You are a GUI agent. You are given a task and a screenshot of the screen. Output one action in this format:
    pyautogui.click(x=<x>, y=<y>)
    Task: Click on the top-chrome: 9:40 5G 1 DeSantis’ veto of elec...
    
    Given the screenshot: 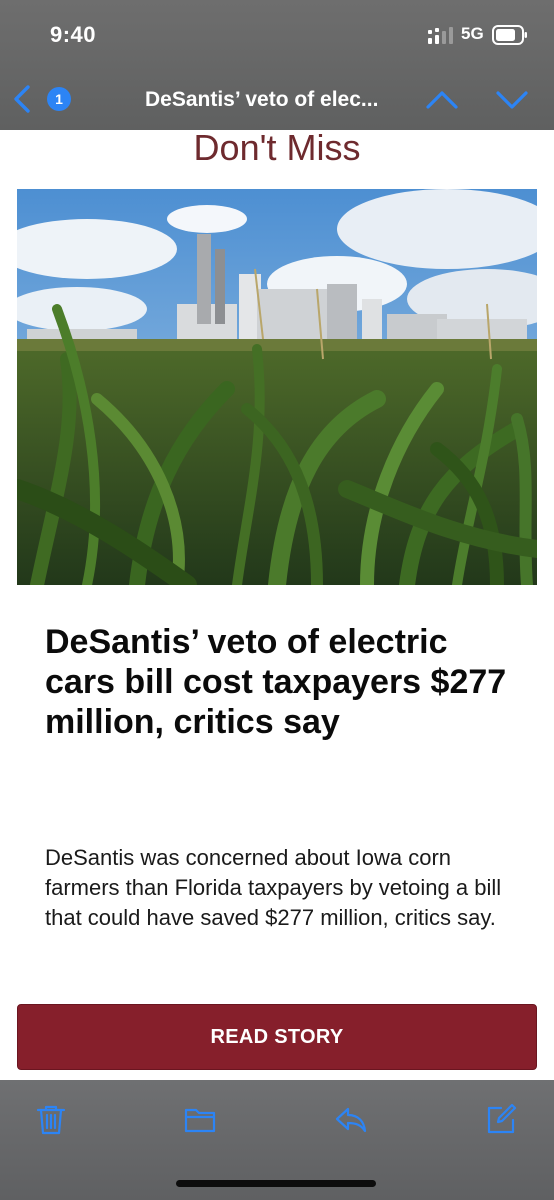 What is the action you would take?
    pyautogui.click(x=277, y=65)
    